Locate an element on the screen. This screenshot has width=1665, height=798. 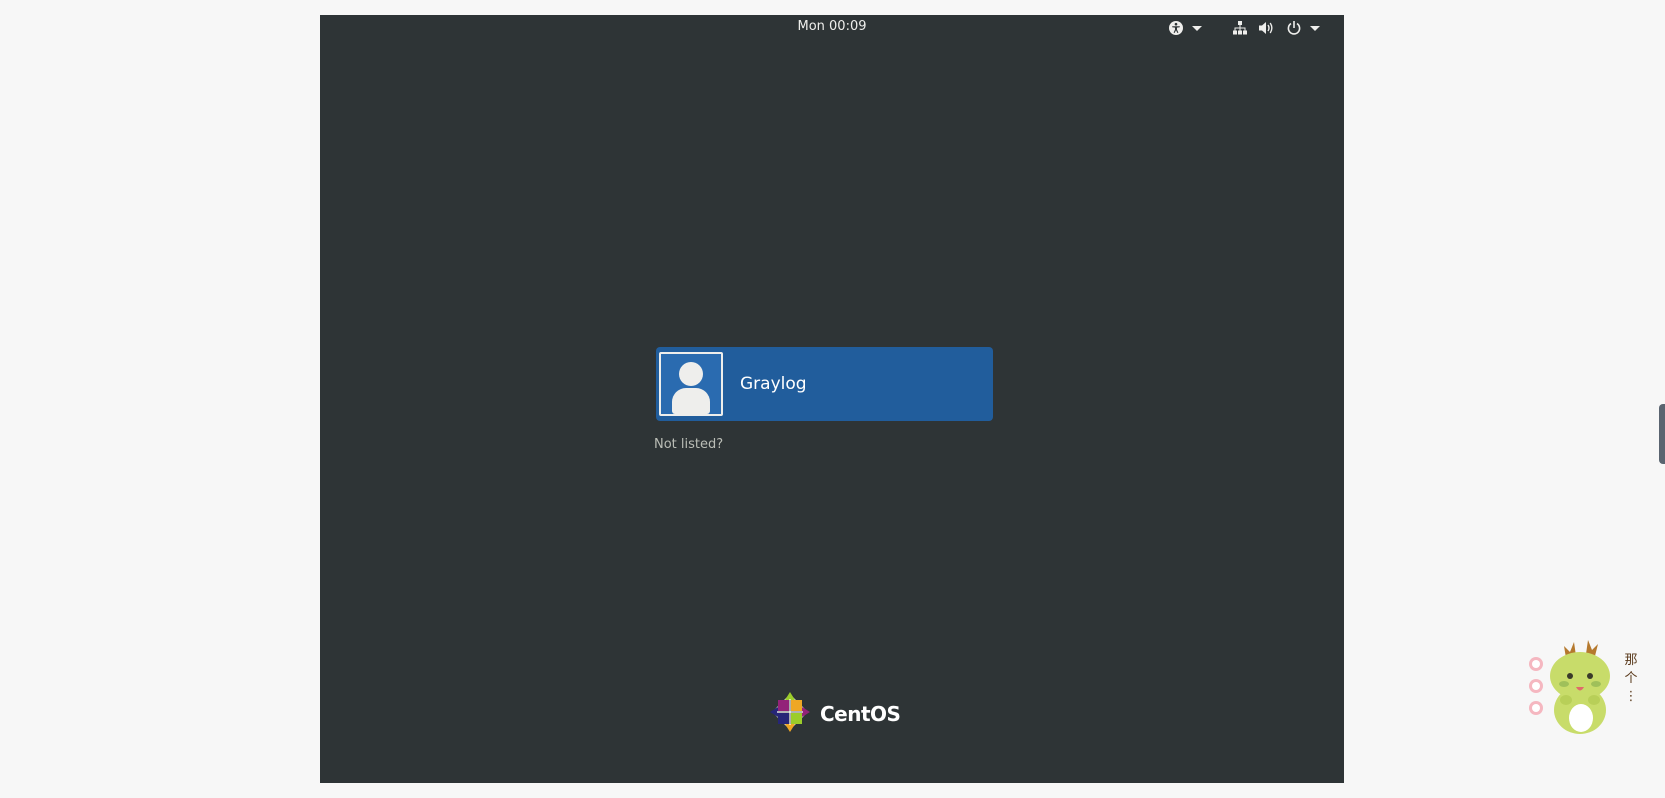
system-menu is located at coordinates (1276, 28).